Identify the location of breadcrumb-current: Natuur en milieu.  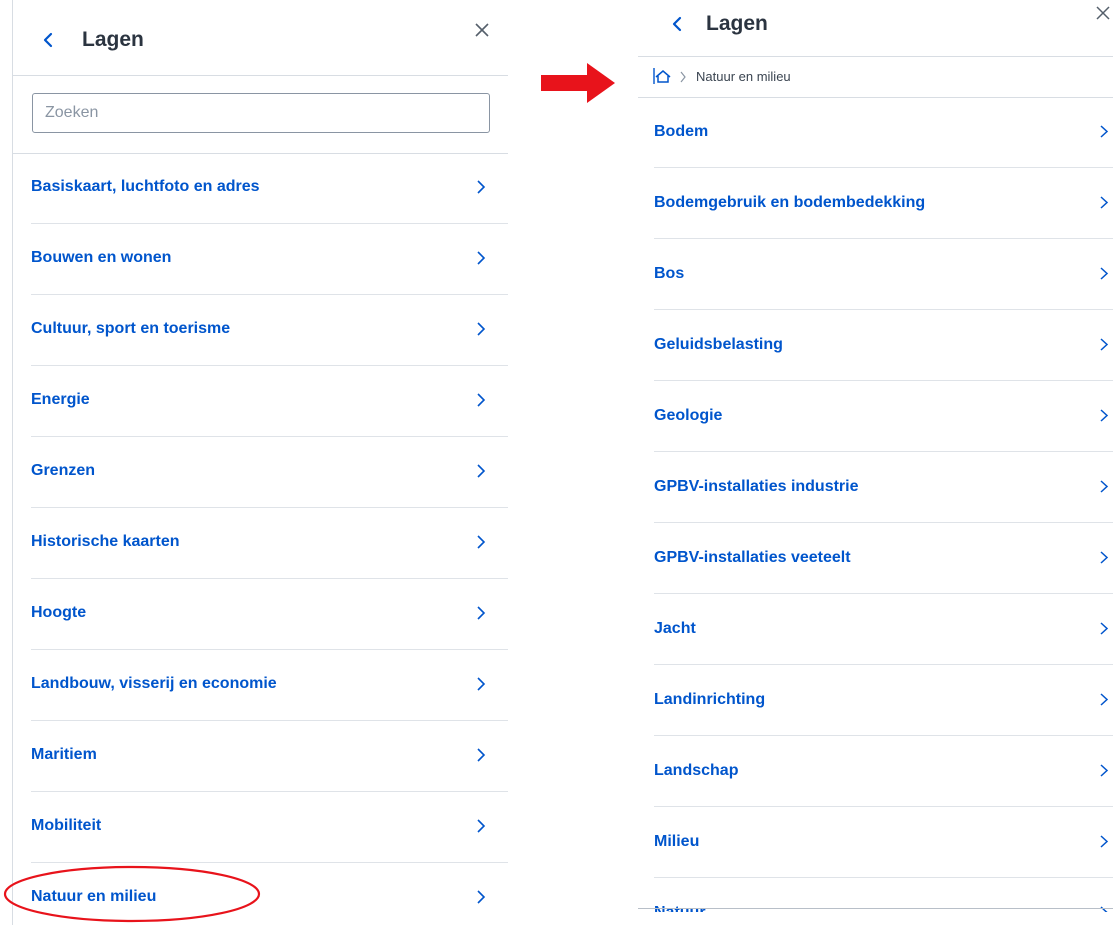
(743, 76).